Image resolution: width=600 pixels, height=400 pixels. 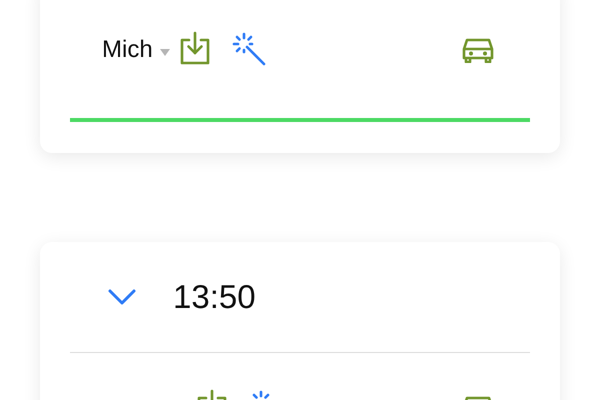 What do you see at coordinates (165, 52) in the screenshot?
I see `dropdown-caret-icon` at bounding box center [165, 52].